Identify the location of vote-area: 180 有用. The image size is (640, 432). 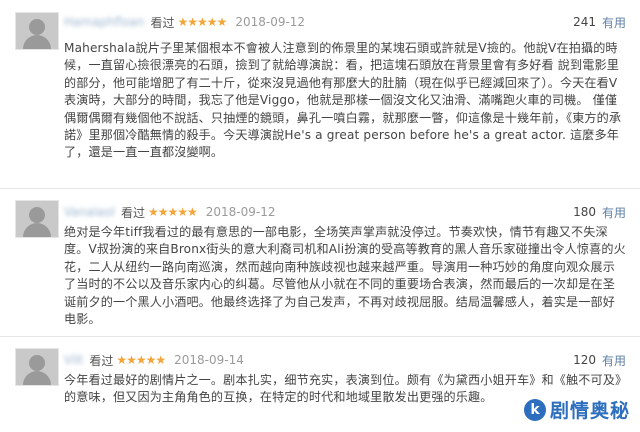
(599, 212).